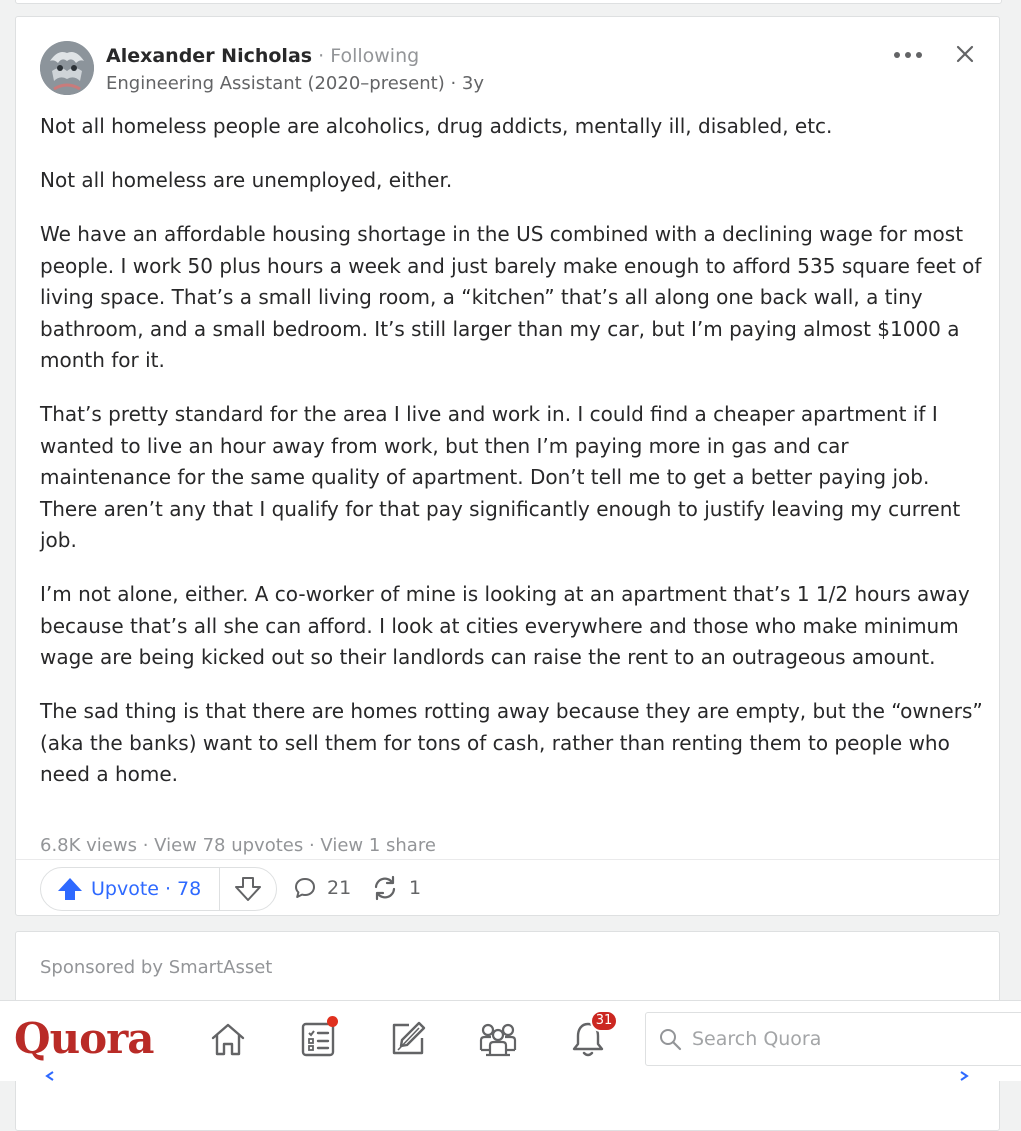 The image size is (1021, 1131). What do you see at coordinates (332, 1021) in the screenshot?
I see `unread-dot` at bounding box center [332, 1021].